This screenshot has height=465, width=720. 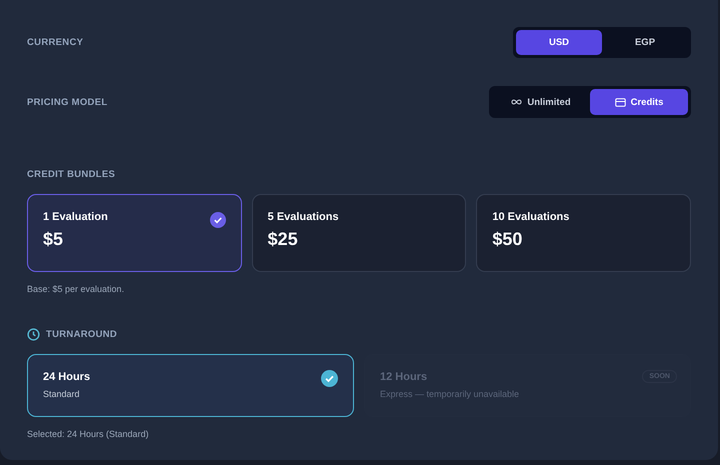 What do you see at coordinates (516, 102) in the screenshot?
I see `infinity-icon` at bounding box center [516, 102].